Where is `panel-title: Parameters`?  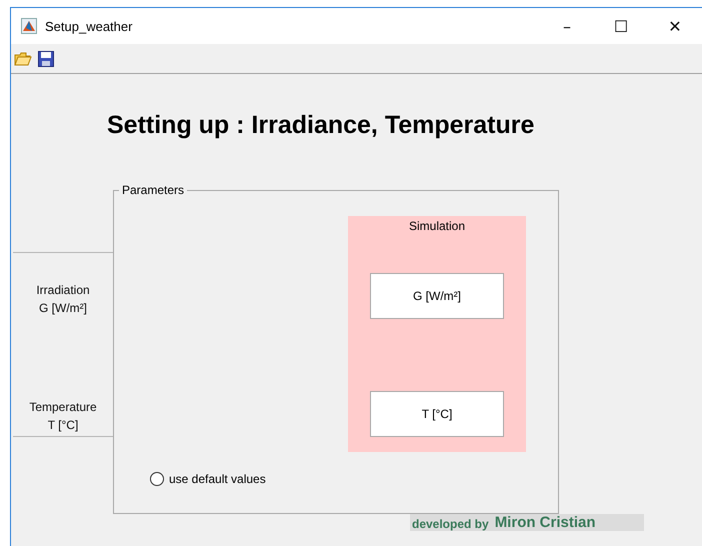 panel-title: Parameters is located at coordinates (153, 190).